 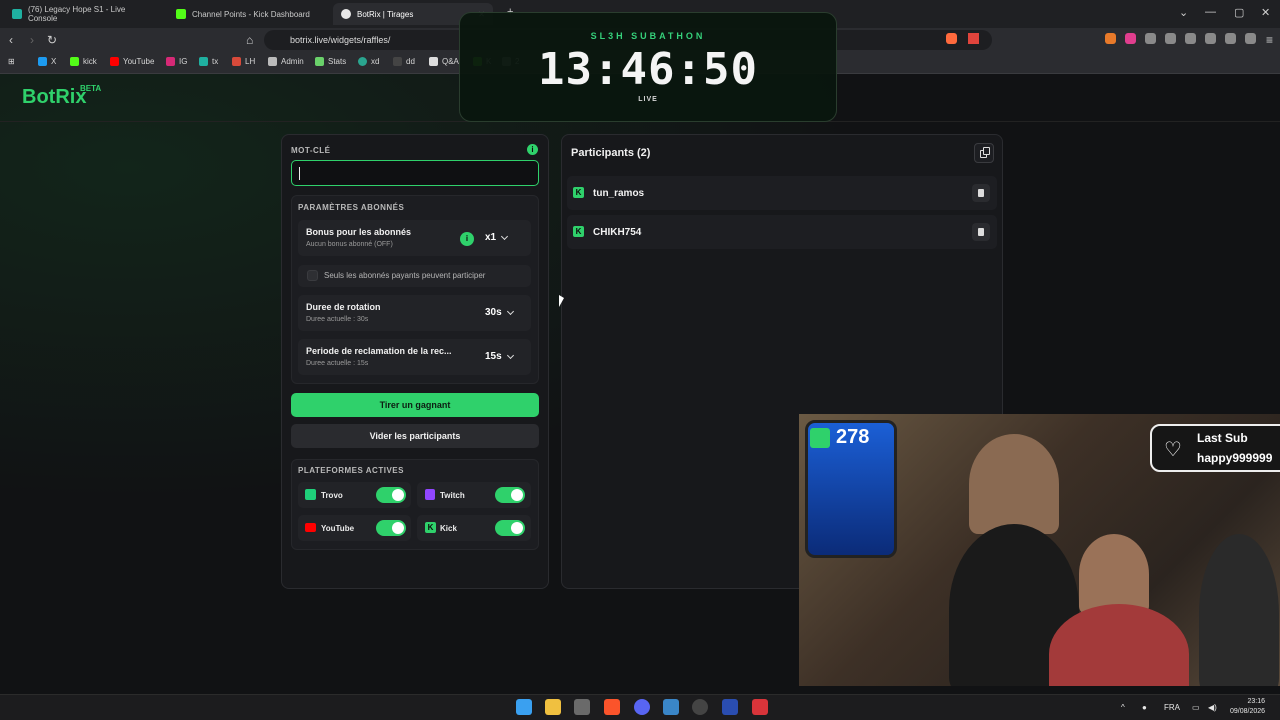 I want to click on wallet-icon, so click(x=1210, y=38).